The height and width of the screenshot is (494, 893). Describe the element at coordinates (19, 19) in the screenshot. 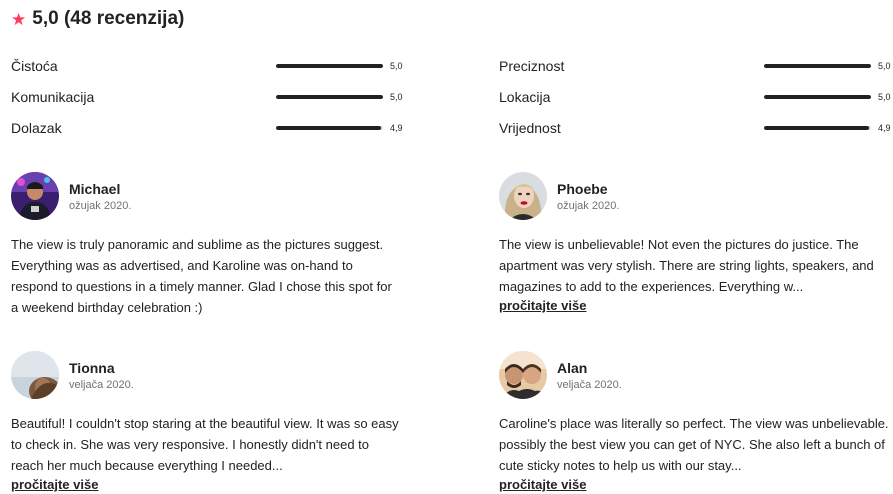

I see `star-icon: ★` at that location.